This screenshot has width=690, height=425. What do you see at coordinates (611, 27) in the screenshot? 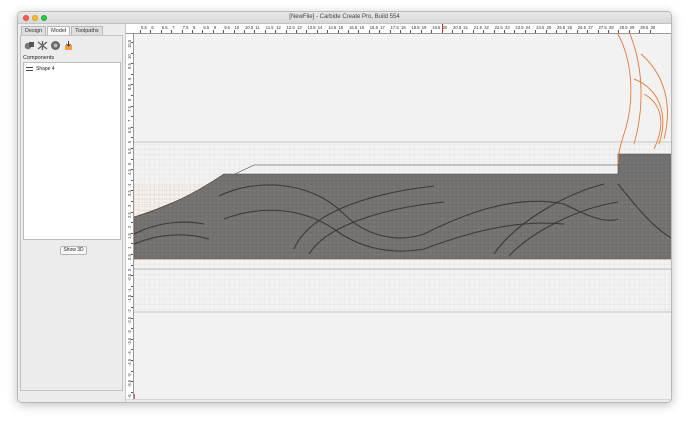
I see `ruler-label: 28` at bounding box center [611, 27].